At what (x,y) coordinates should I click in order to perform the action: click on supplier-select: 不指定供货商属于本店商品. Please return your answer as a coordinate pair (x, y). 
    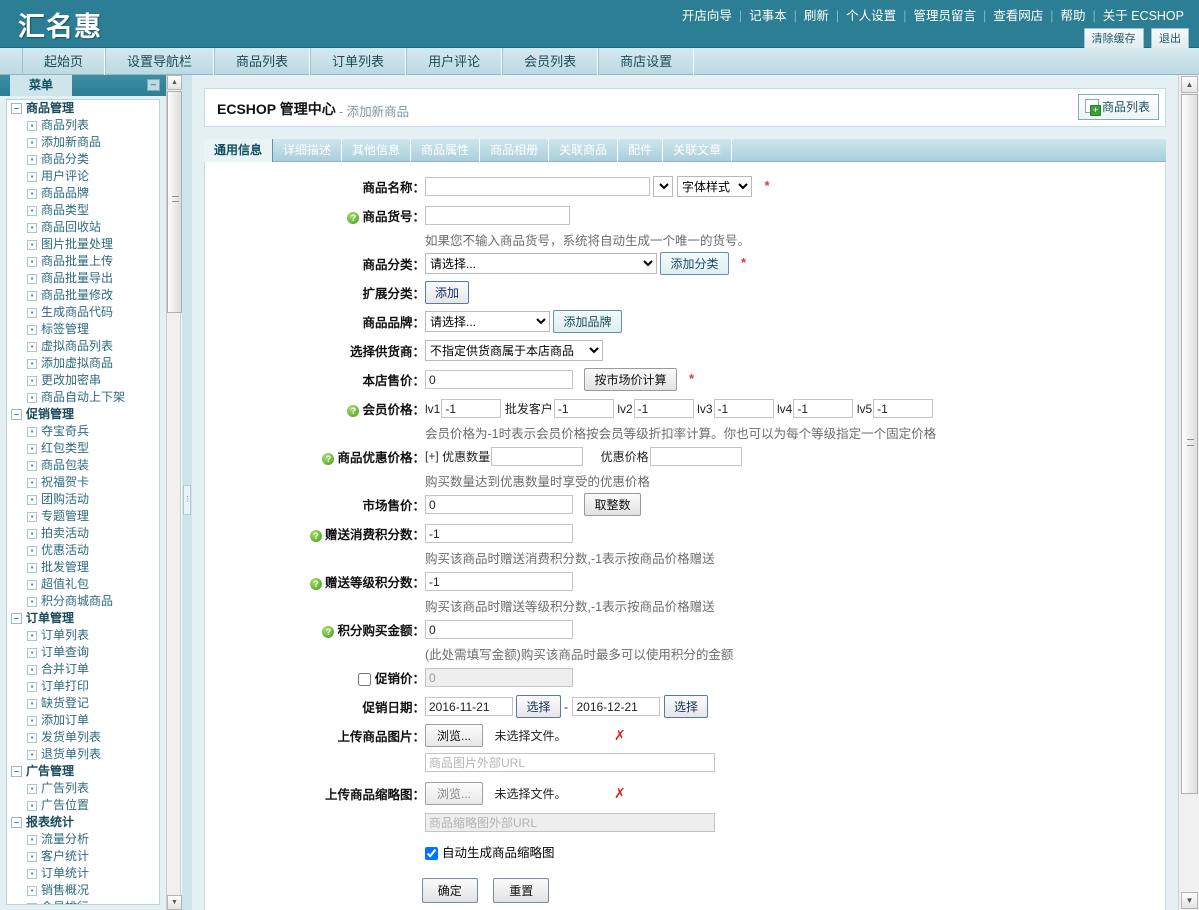
    Looking at the image, I should click on (514, 350).